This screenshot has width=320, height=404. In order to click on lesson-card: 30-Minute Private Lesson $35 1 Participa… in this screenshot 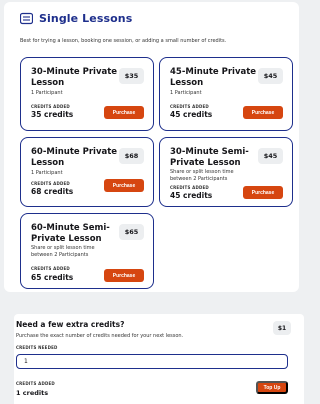, I will do `click(87, 94)`.